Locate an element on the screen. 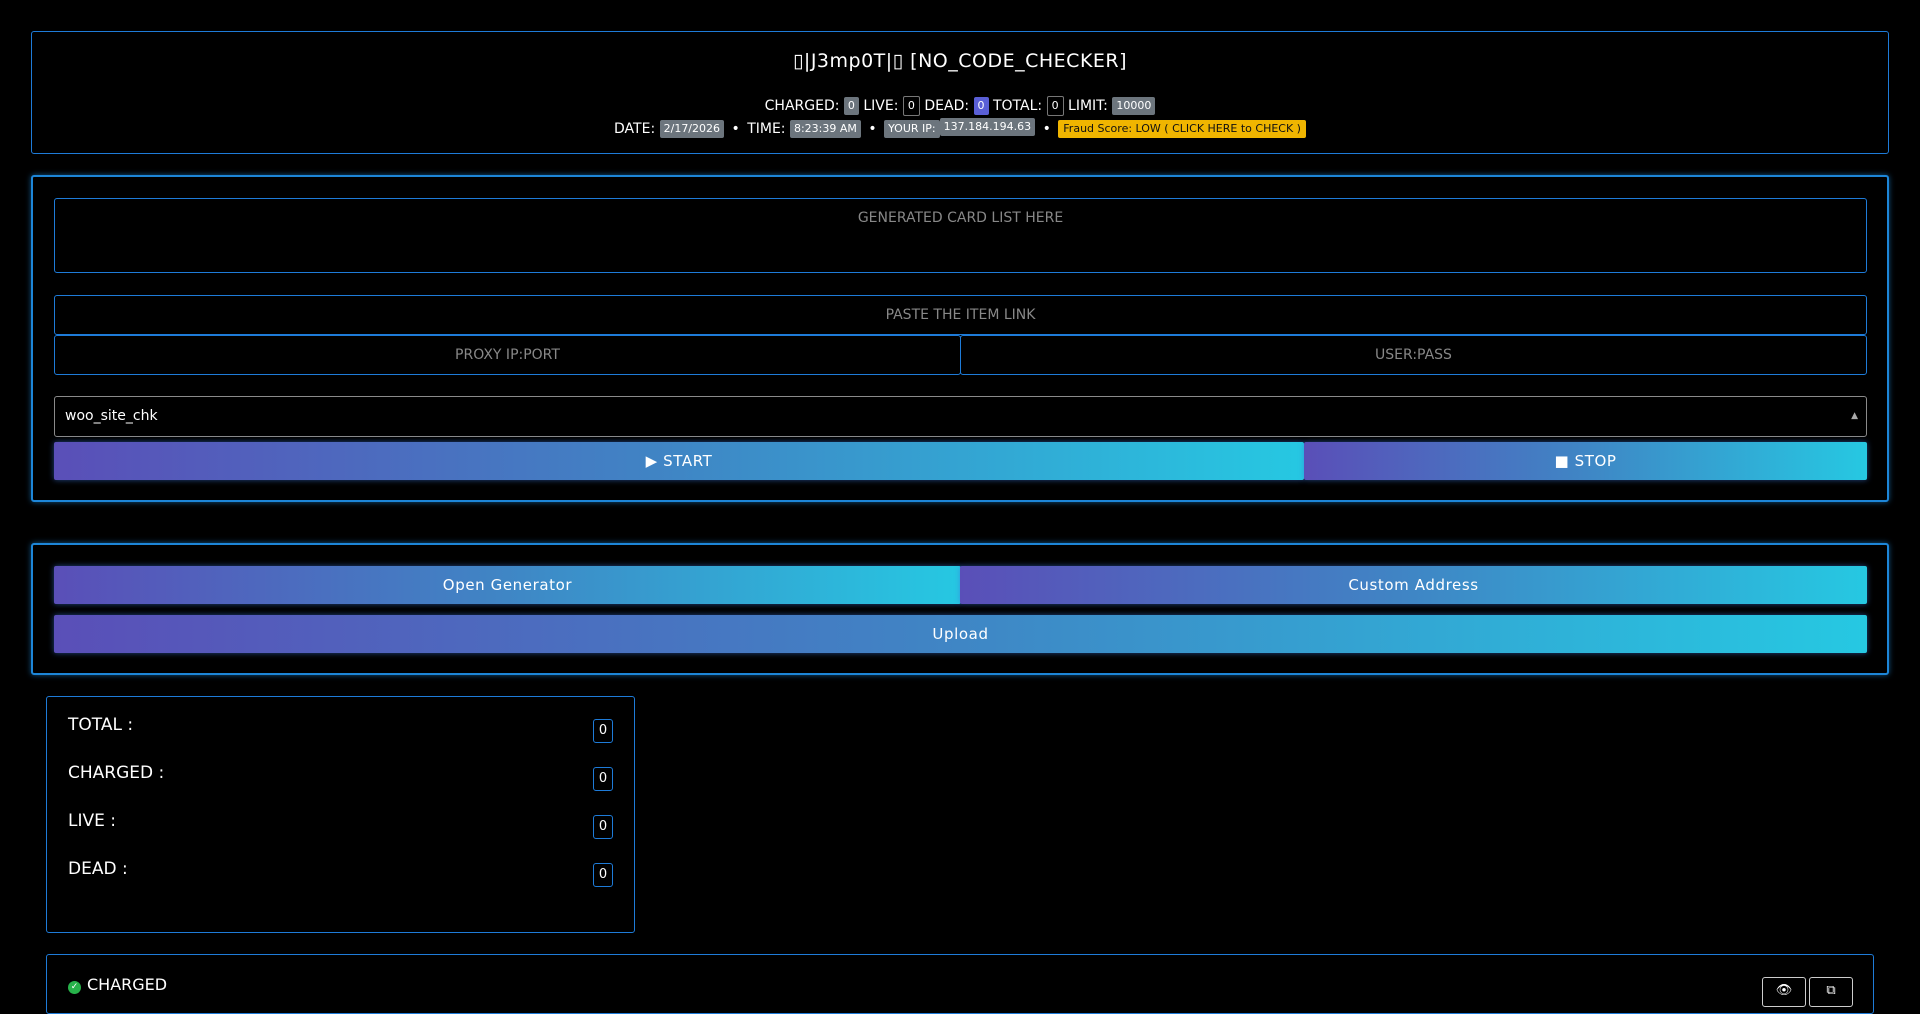 The width and height of the screenshot is (1920, 1014). time-label: TIME: is located at coordinates (766, 129).